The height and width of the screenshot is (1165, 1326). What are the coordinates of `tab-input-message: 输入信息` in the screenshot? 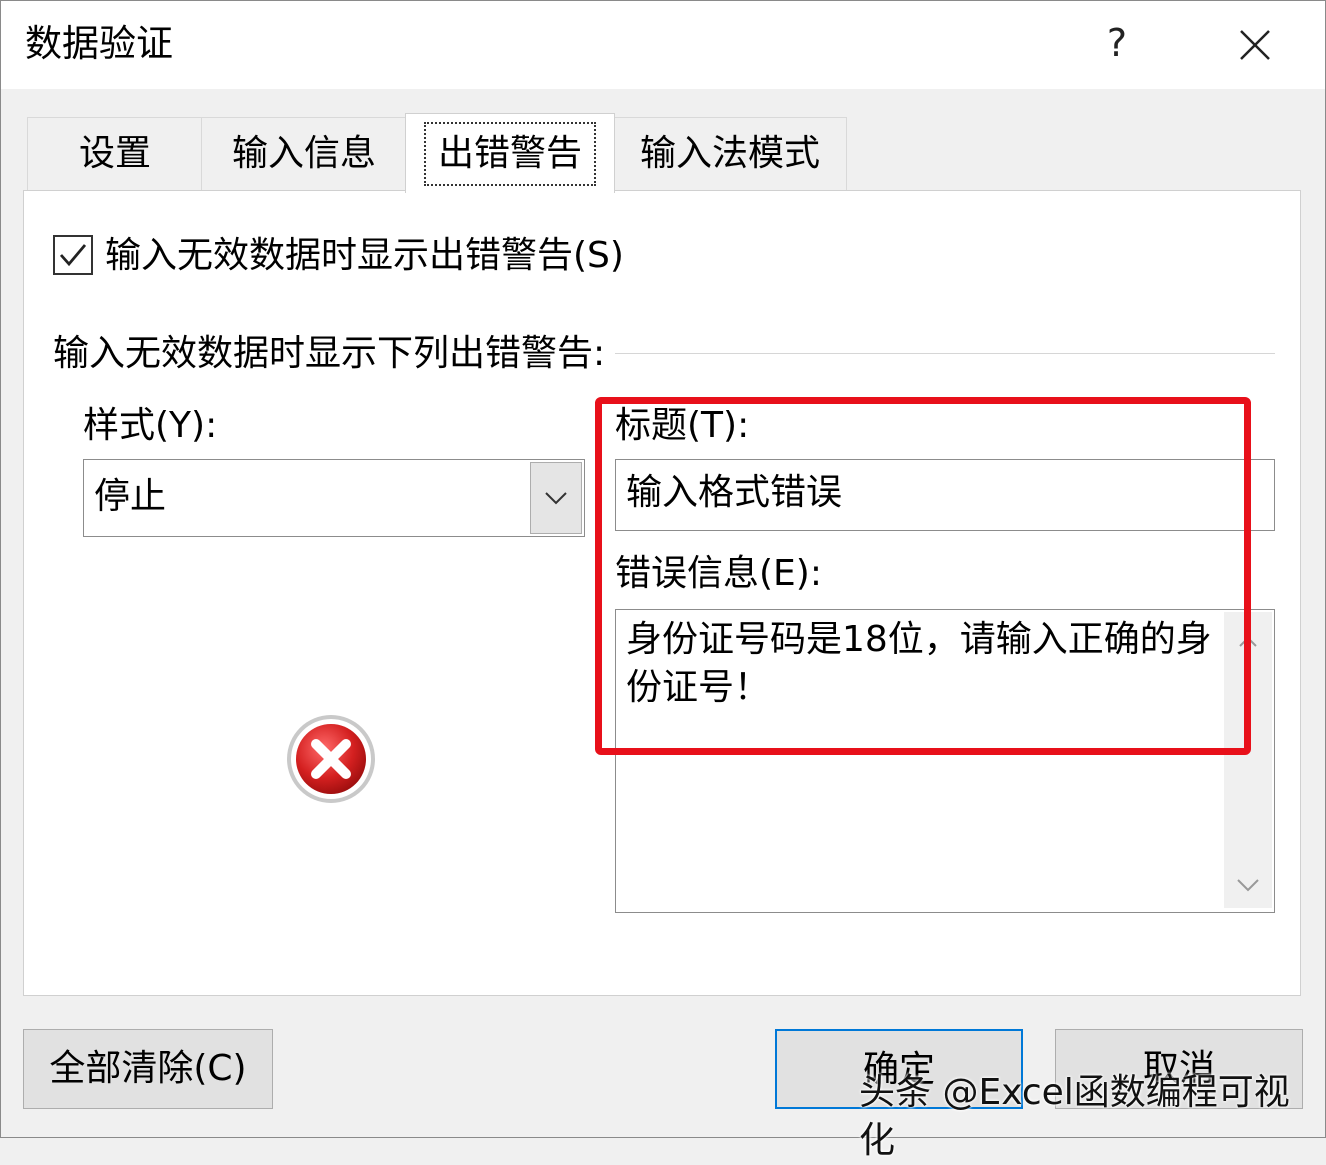 It's located at (304, 154).